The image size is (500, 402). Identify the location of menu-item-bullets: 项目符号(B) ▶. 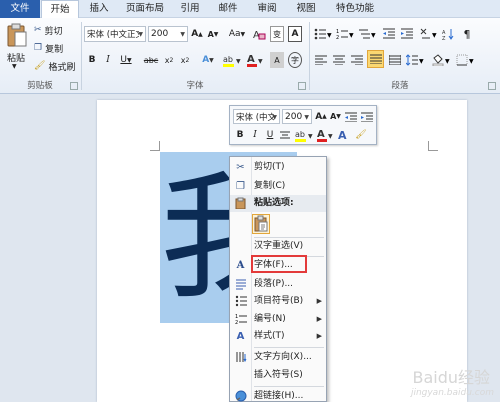
(278, 301).